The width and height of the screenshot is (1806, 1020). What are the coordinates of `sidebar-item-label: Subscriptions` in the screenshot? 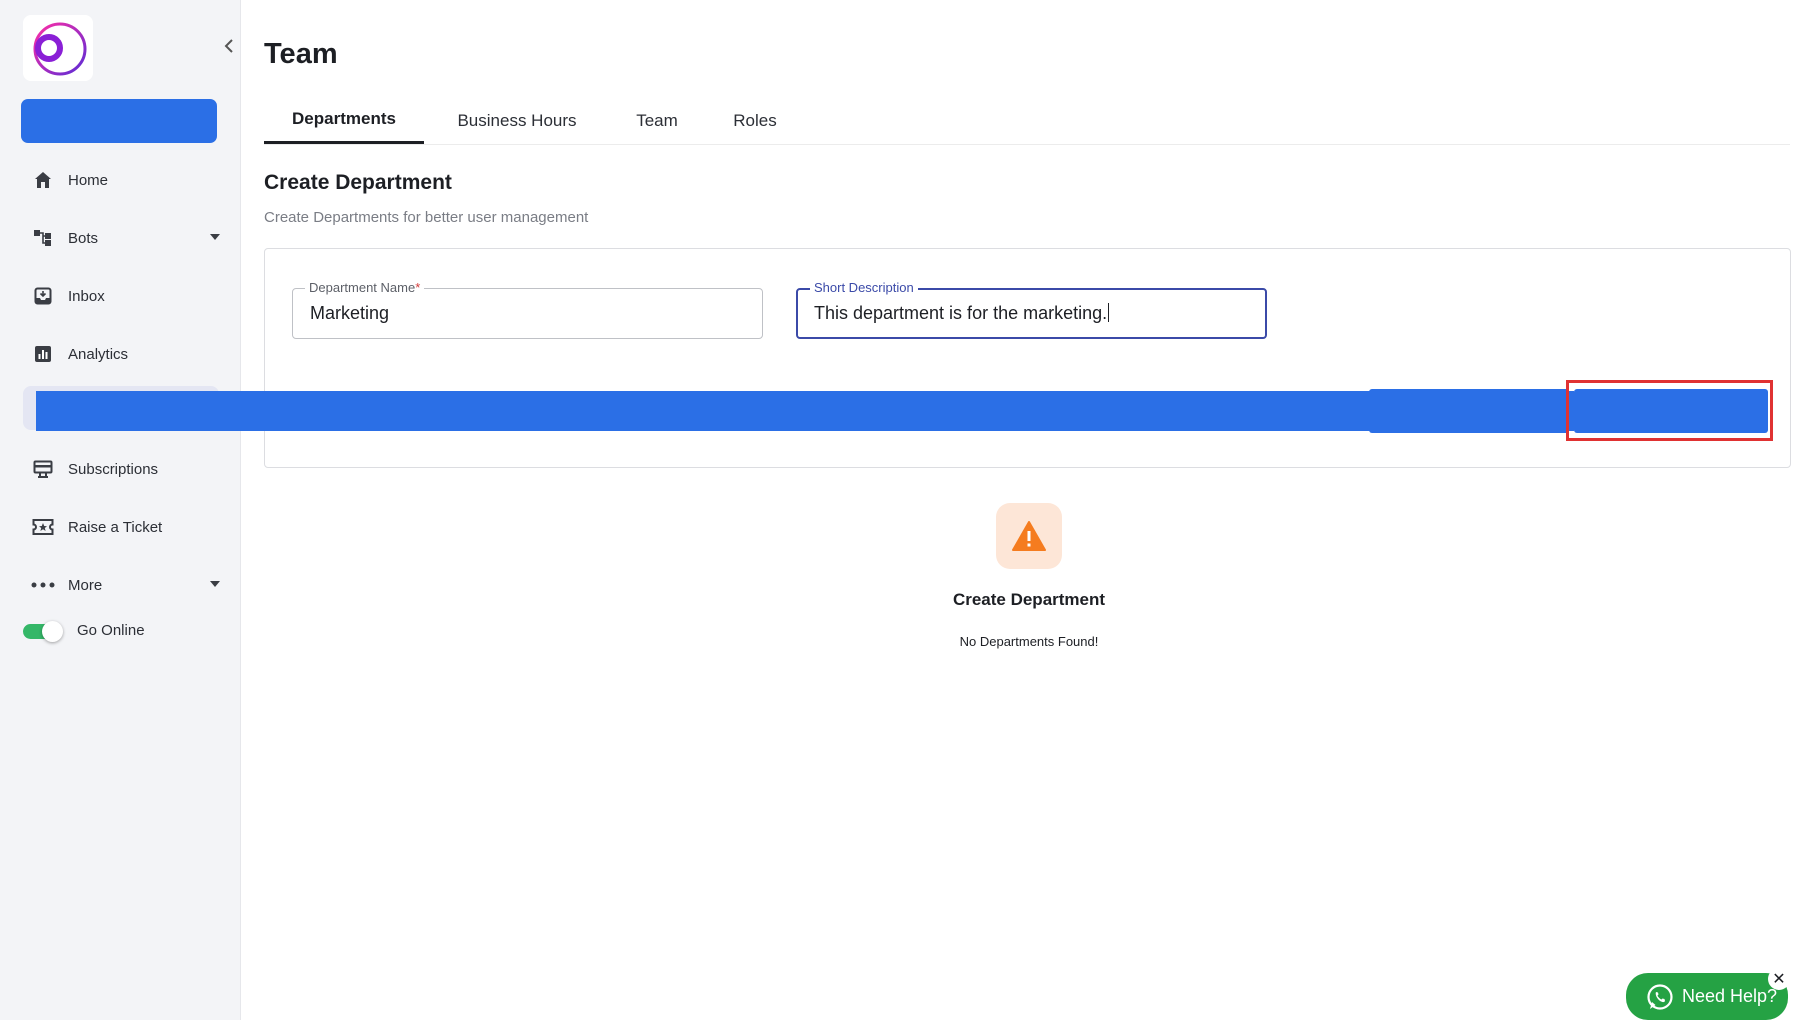 It's located at (113, 469).